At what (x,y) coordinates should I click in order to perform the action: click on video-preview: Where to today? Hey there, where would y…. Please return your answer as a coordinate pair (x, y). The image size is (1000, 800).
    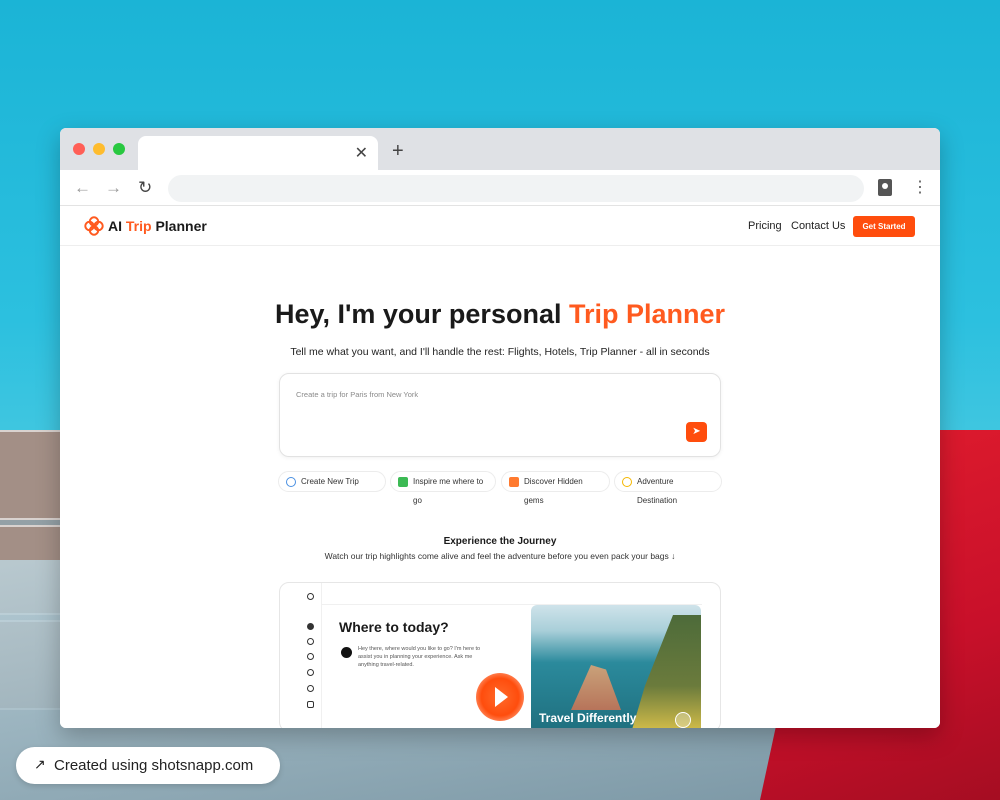
    Looking at the image, I should click on (500, 655).